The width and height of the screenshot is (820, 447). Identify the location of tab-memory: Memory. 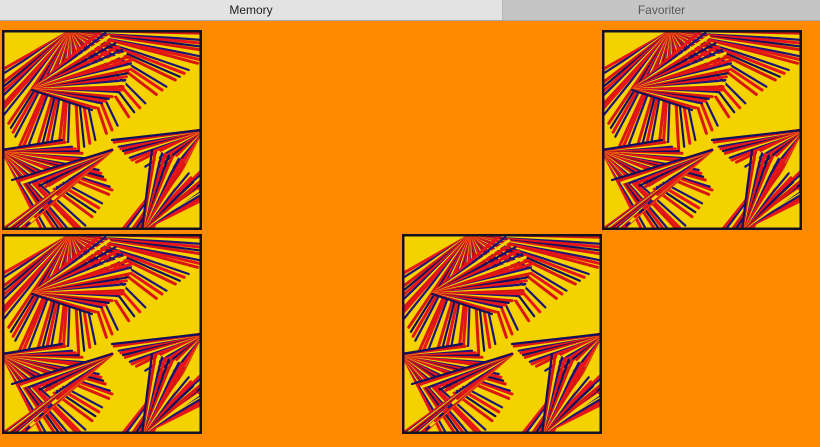
(251, 10).